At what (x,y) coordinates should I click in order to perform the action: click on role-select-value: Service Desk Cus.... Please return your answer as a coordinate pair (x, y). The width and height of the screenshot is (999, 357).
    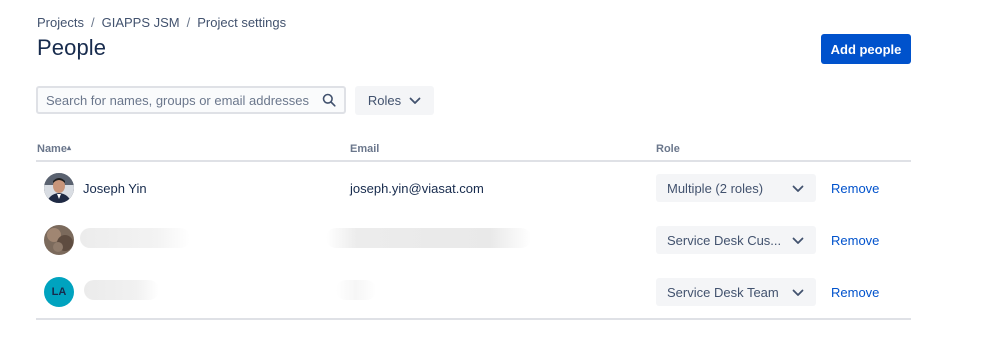
    Looking at the image, I should click on (724, 240).